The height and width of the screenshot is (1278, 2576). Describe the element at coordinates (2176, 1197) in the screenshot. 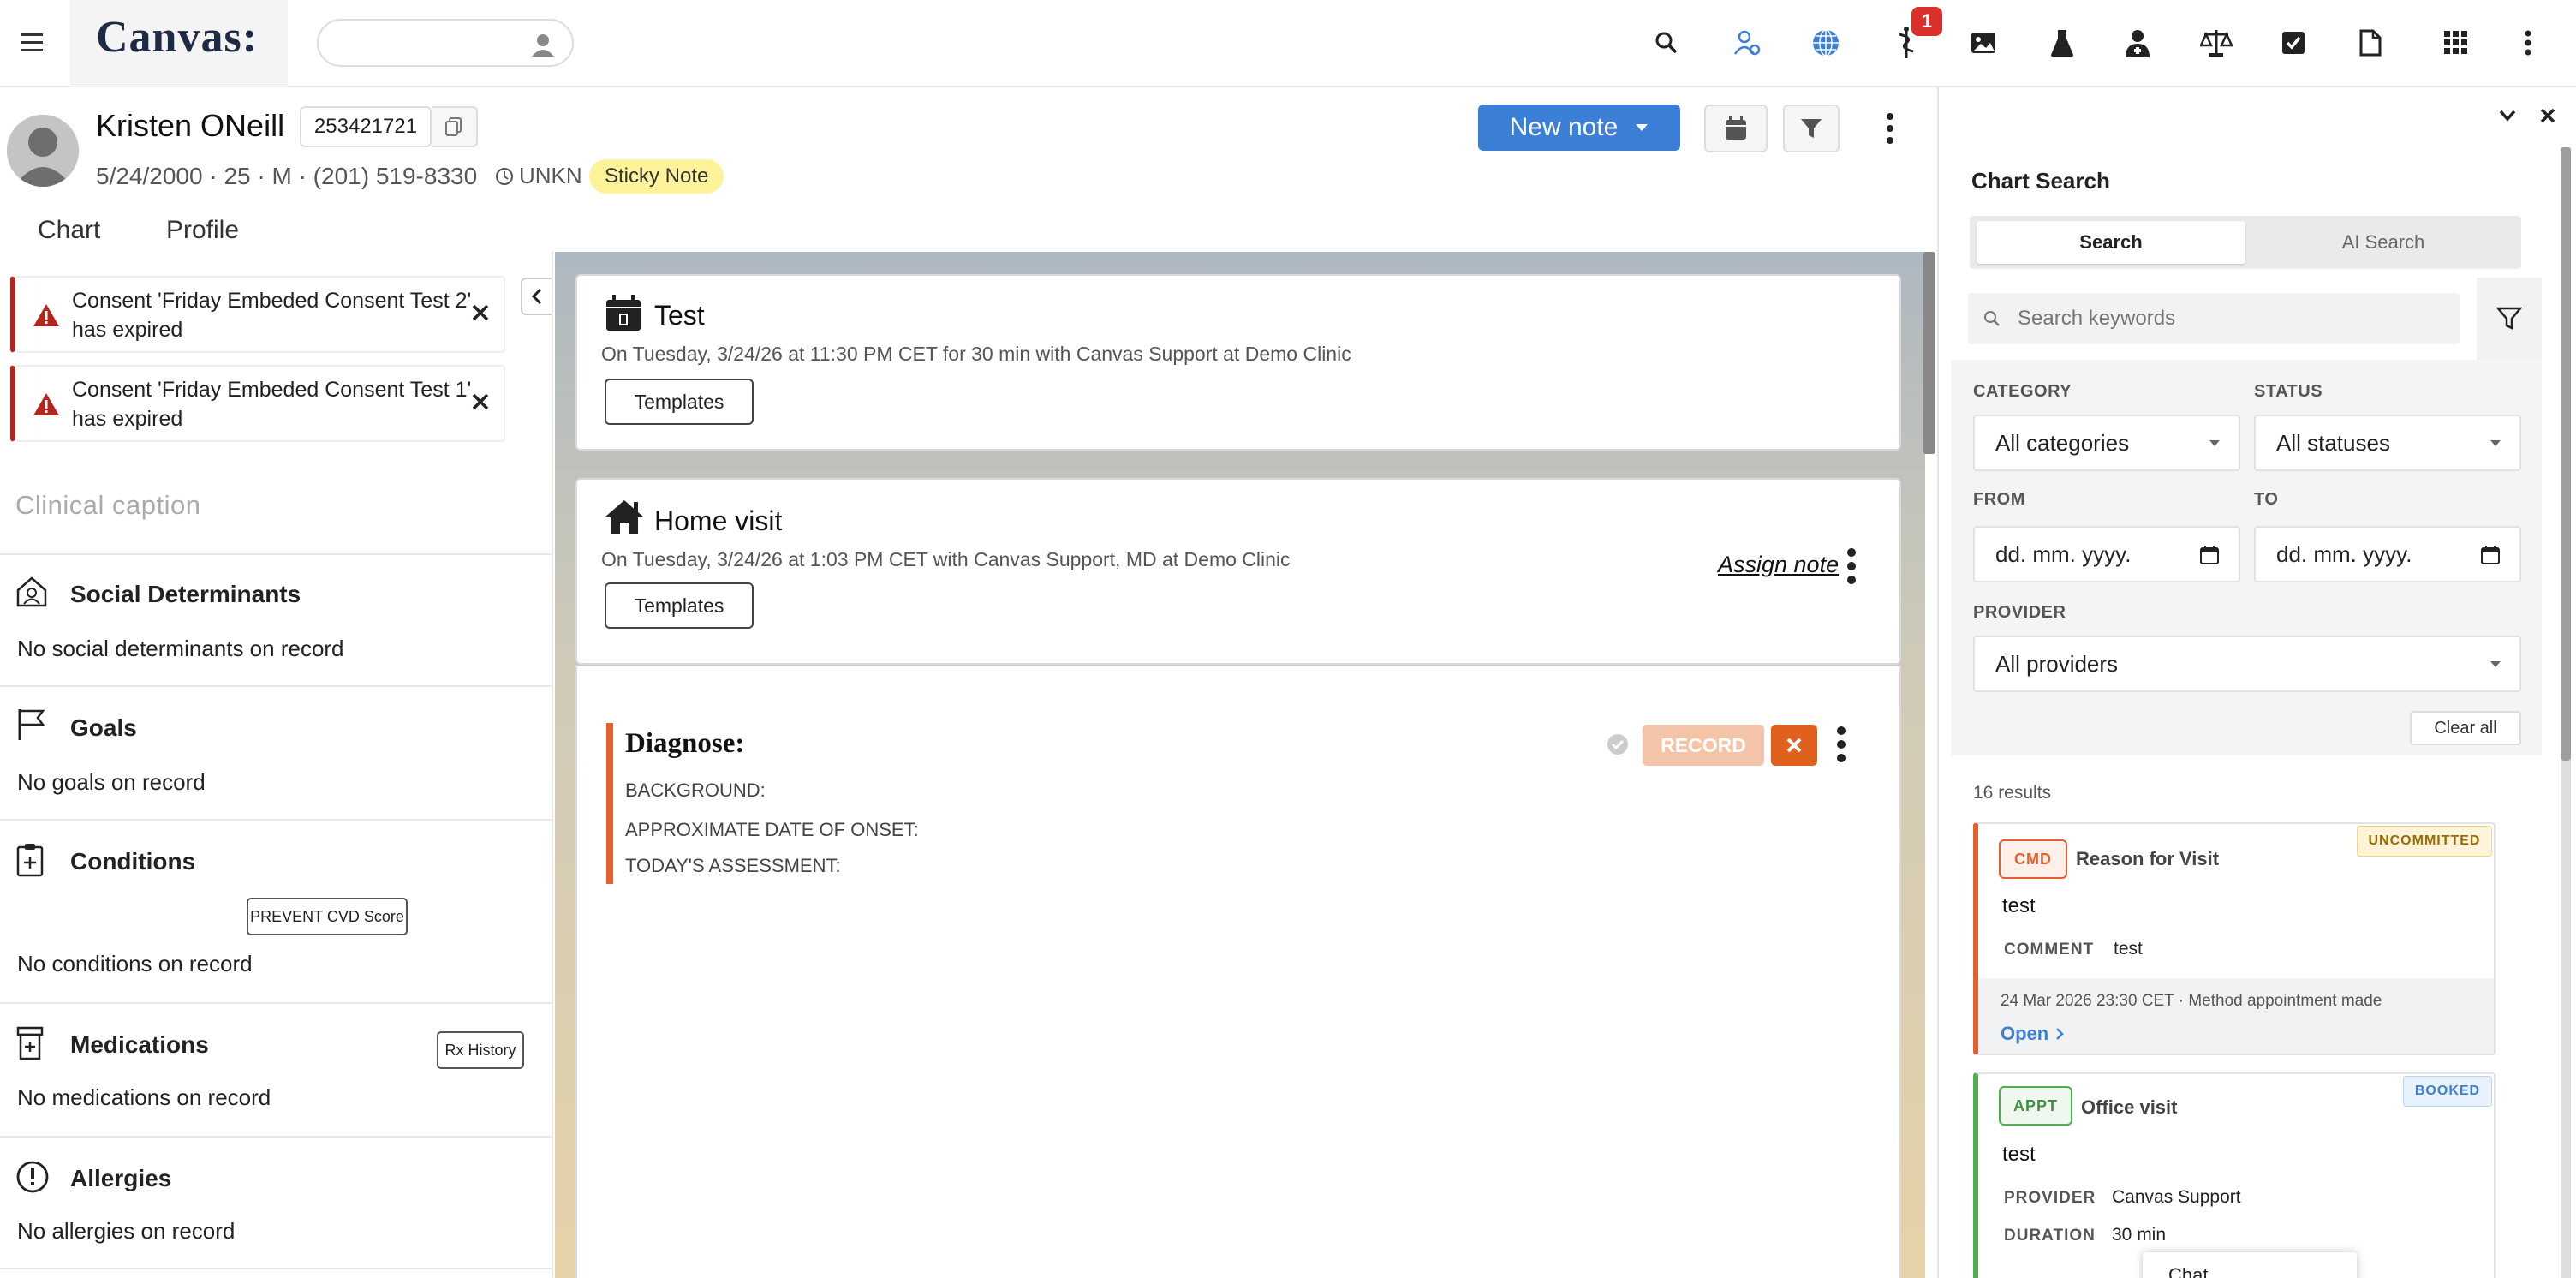

I see `result-field-value: Canvas Support` at that location.